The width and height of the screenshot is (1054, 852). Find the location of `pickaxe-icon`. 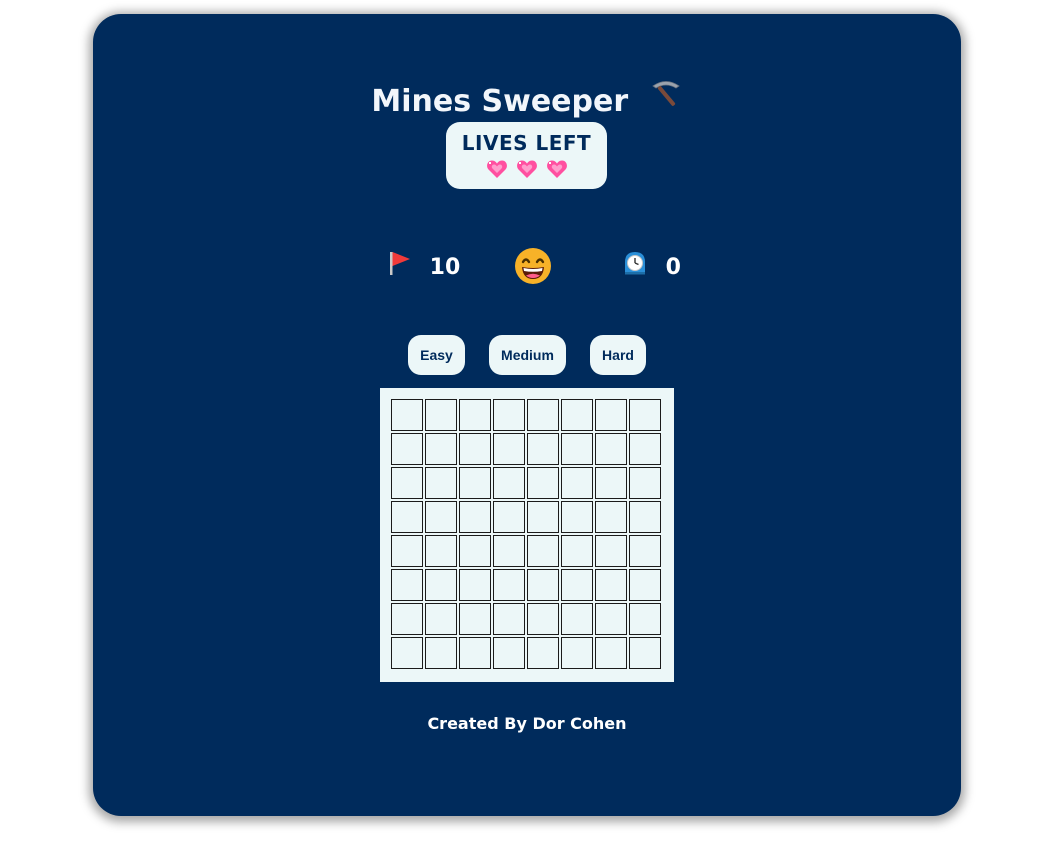

pickaxe-icon is located at coordinates (666, 99).